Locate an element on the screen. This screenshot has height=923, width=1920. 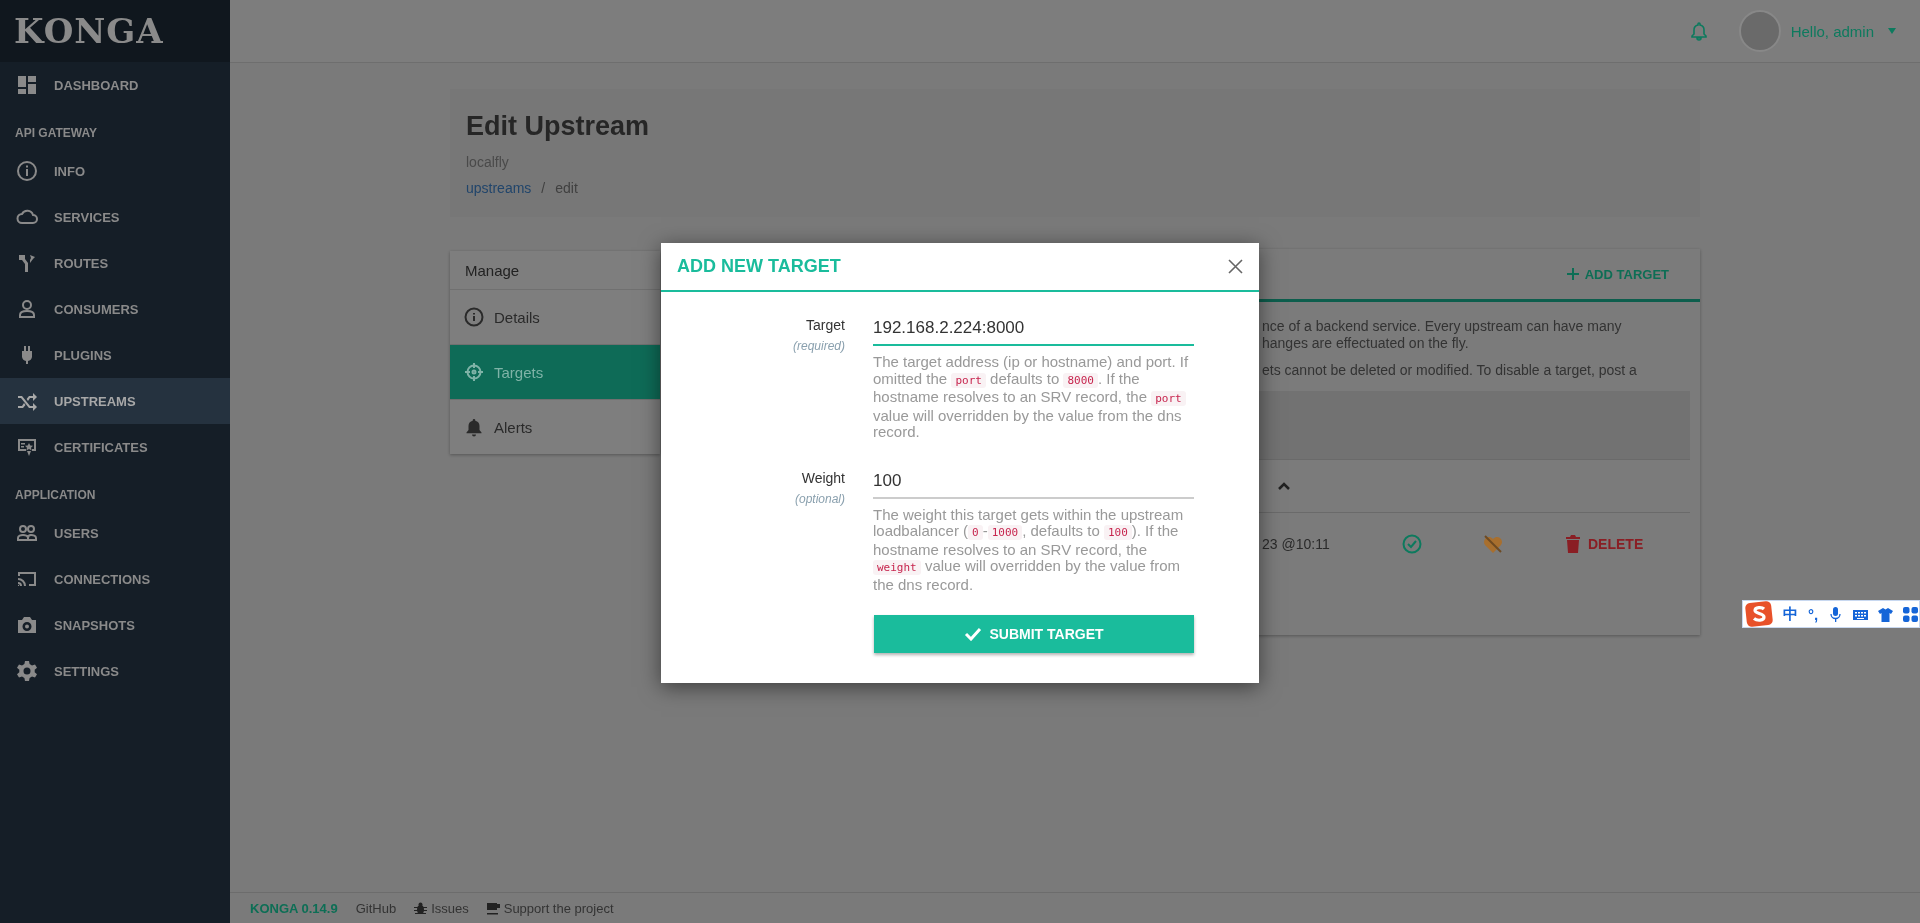
description-text: nce of a backend service. Every upstream can have many is located at coordinates (1442, 326).